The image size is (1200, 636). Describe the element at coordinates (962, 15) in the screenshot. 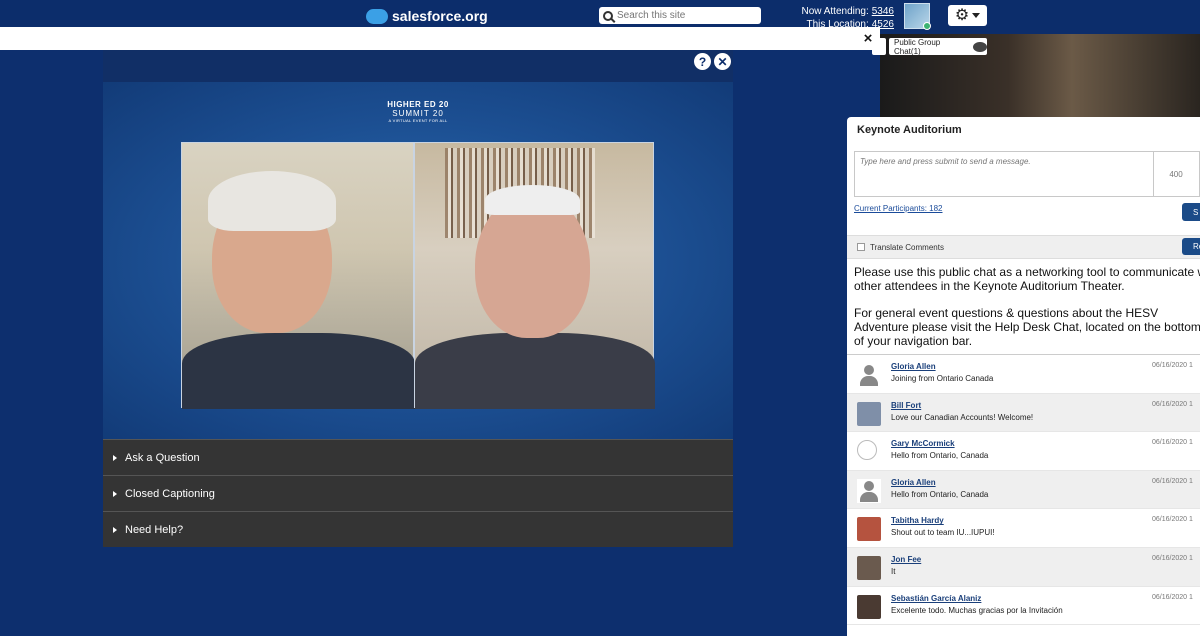

I see `gear-icon: ⚙` at that location.